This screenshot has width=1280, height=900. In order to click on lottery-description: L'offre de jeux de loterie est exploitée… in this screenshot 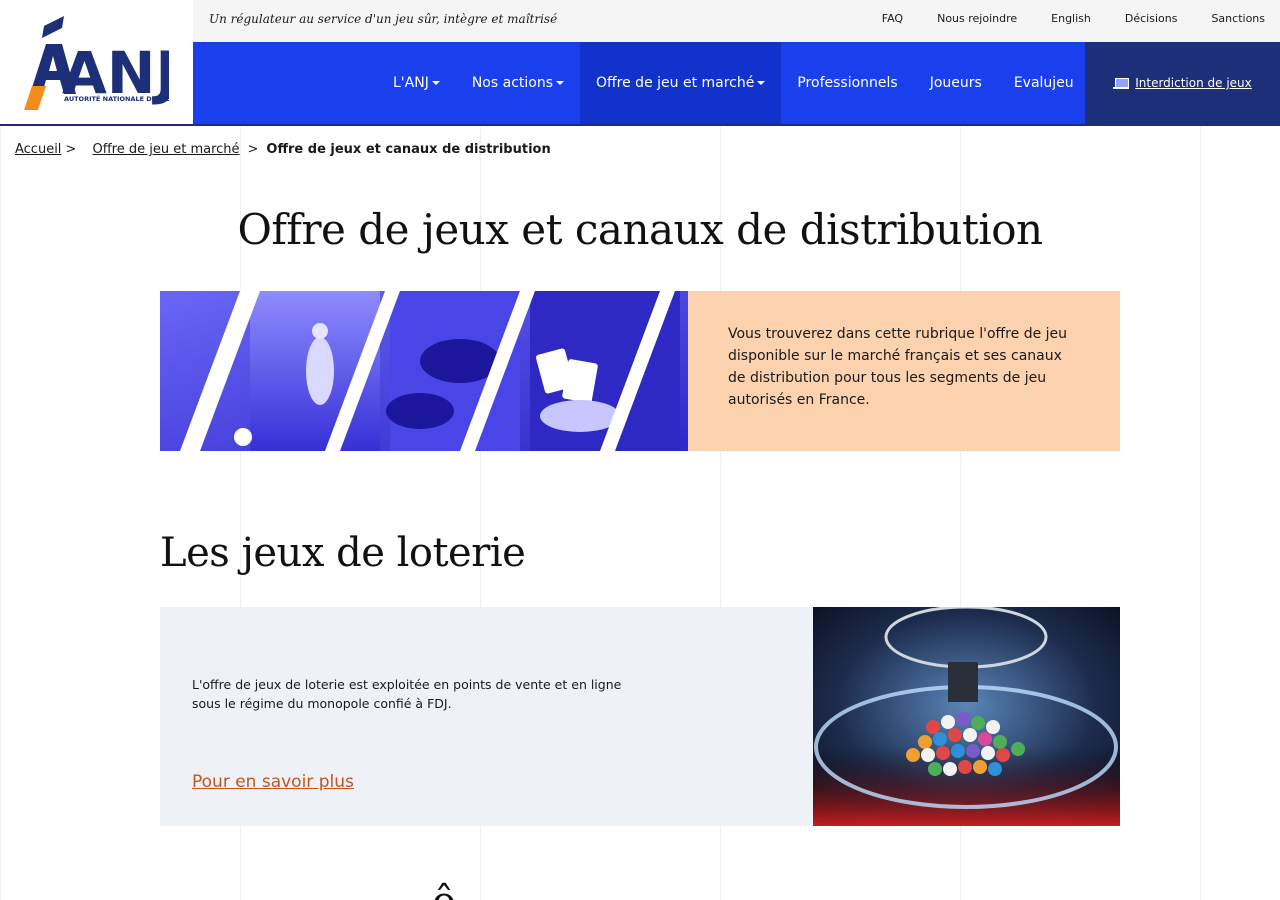, I will do `click(407, 694)`.